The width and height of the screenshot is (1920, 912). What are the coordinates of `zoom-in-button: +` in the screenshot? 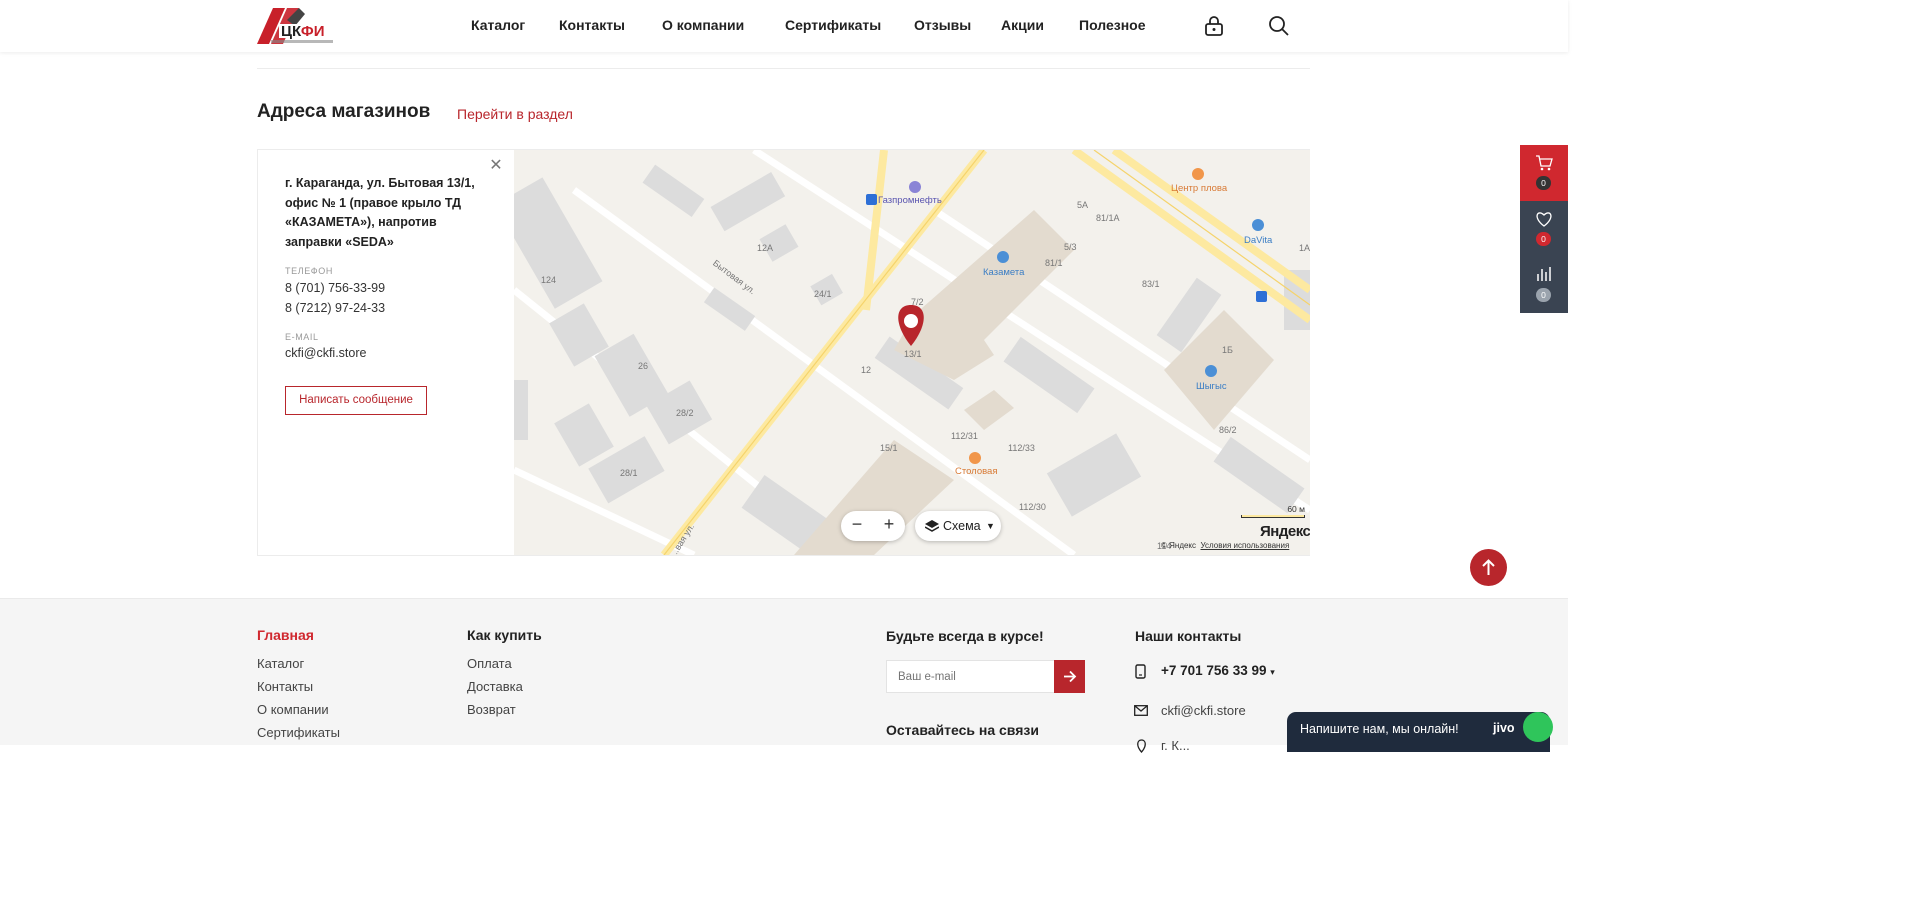 It's located at (889, 524).